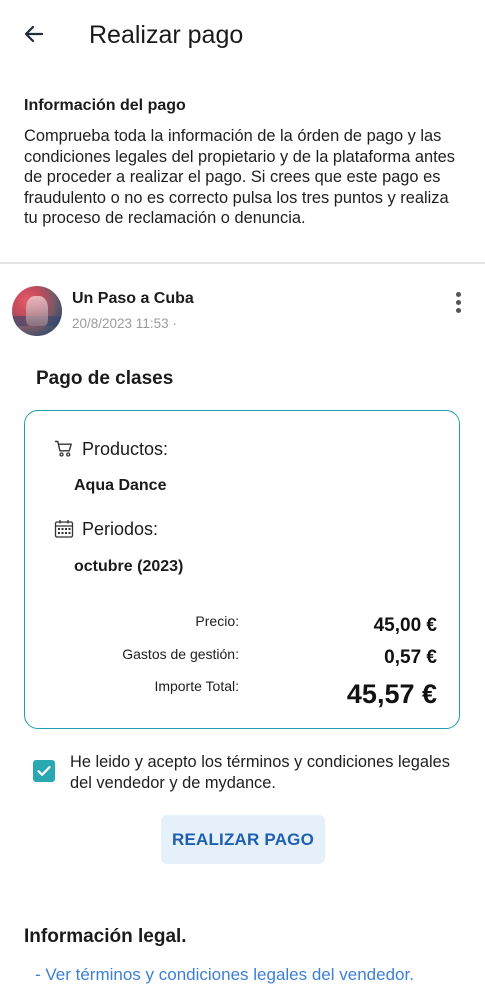 The height and width of the screenshot is (986, 485). Describe the element at coordinates (120, 485) in the screenshot. I see `products-value: Aqua Dance` at that location.